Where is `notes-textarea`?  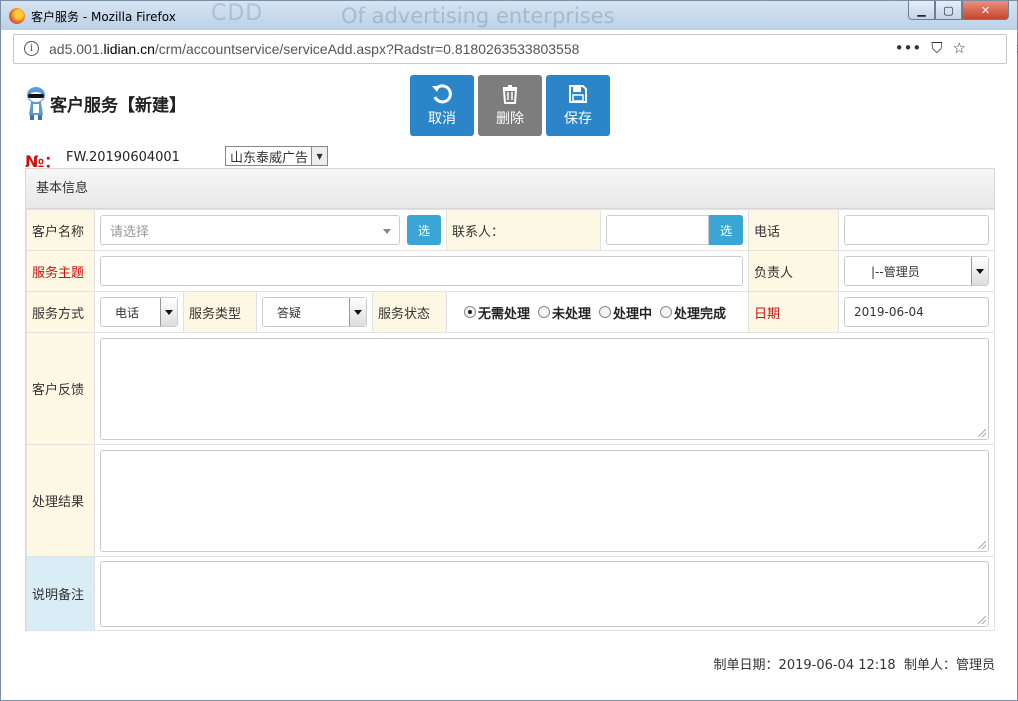
notes-textarea is located at coordinates (544, 593).